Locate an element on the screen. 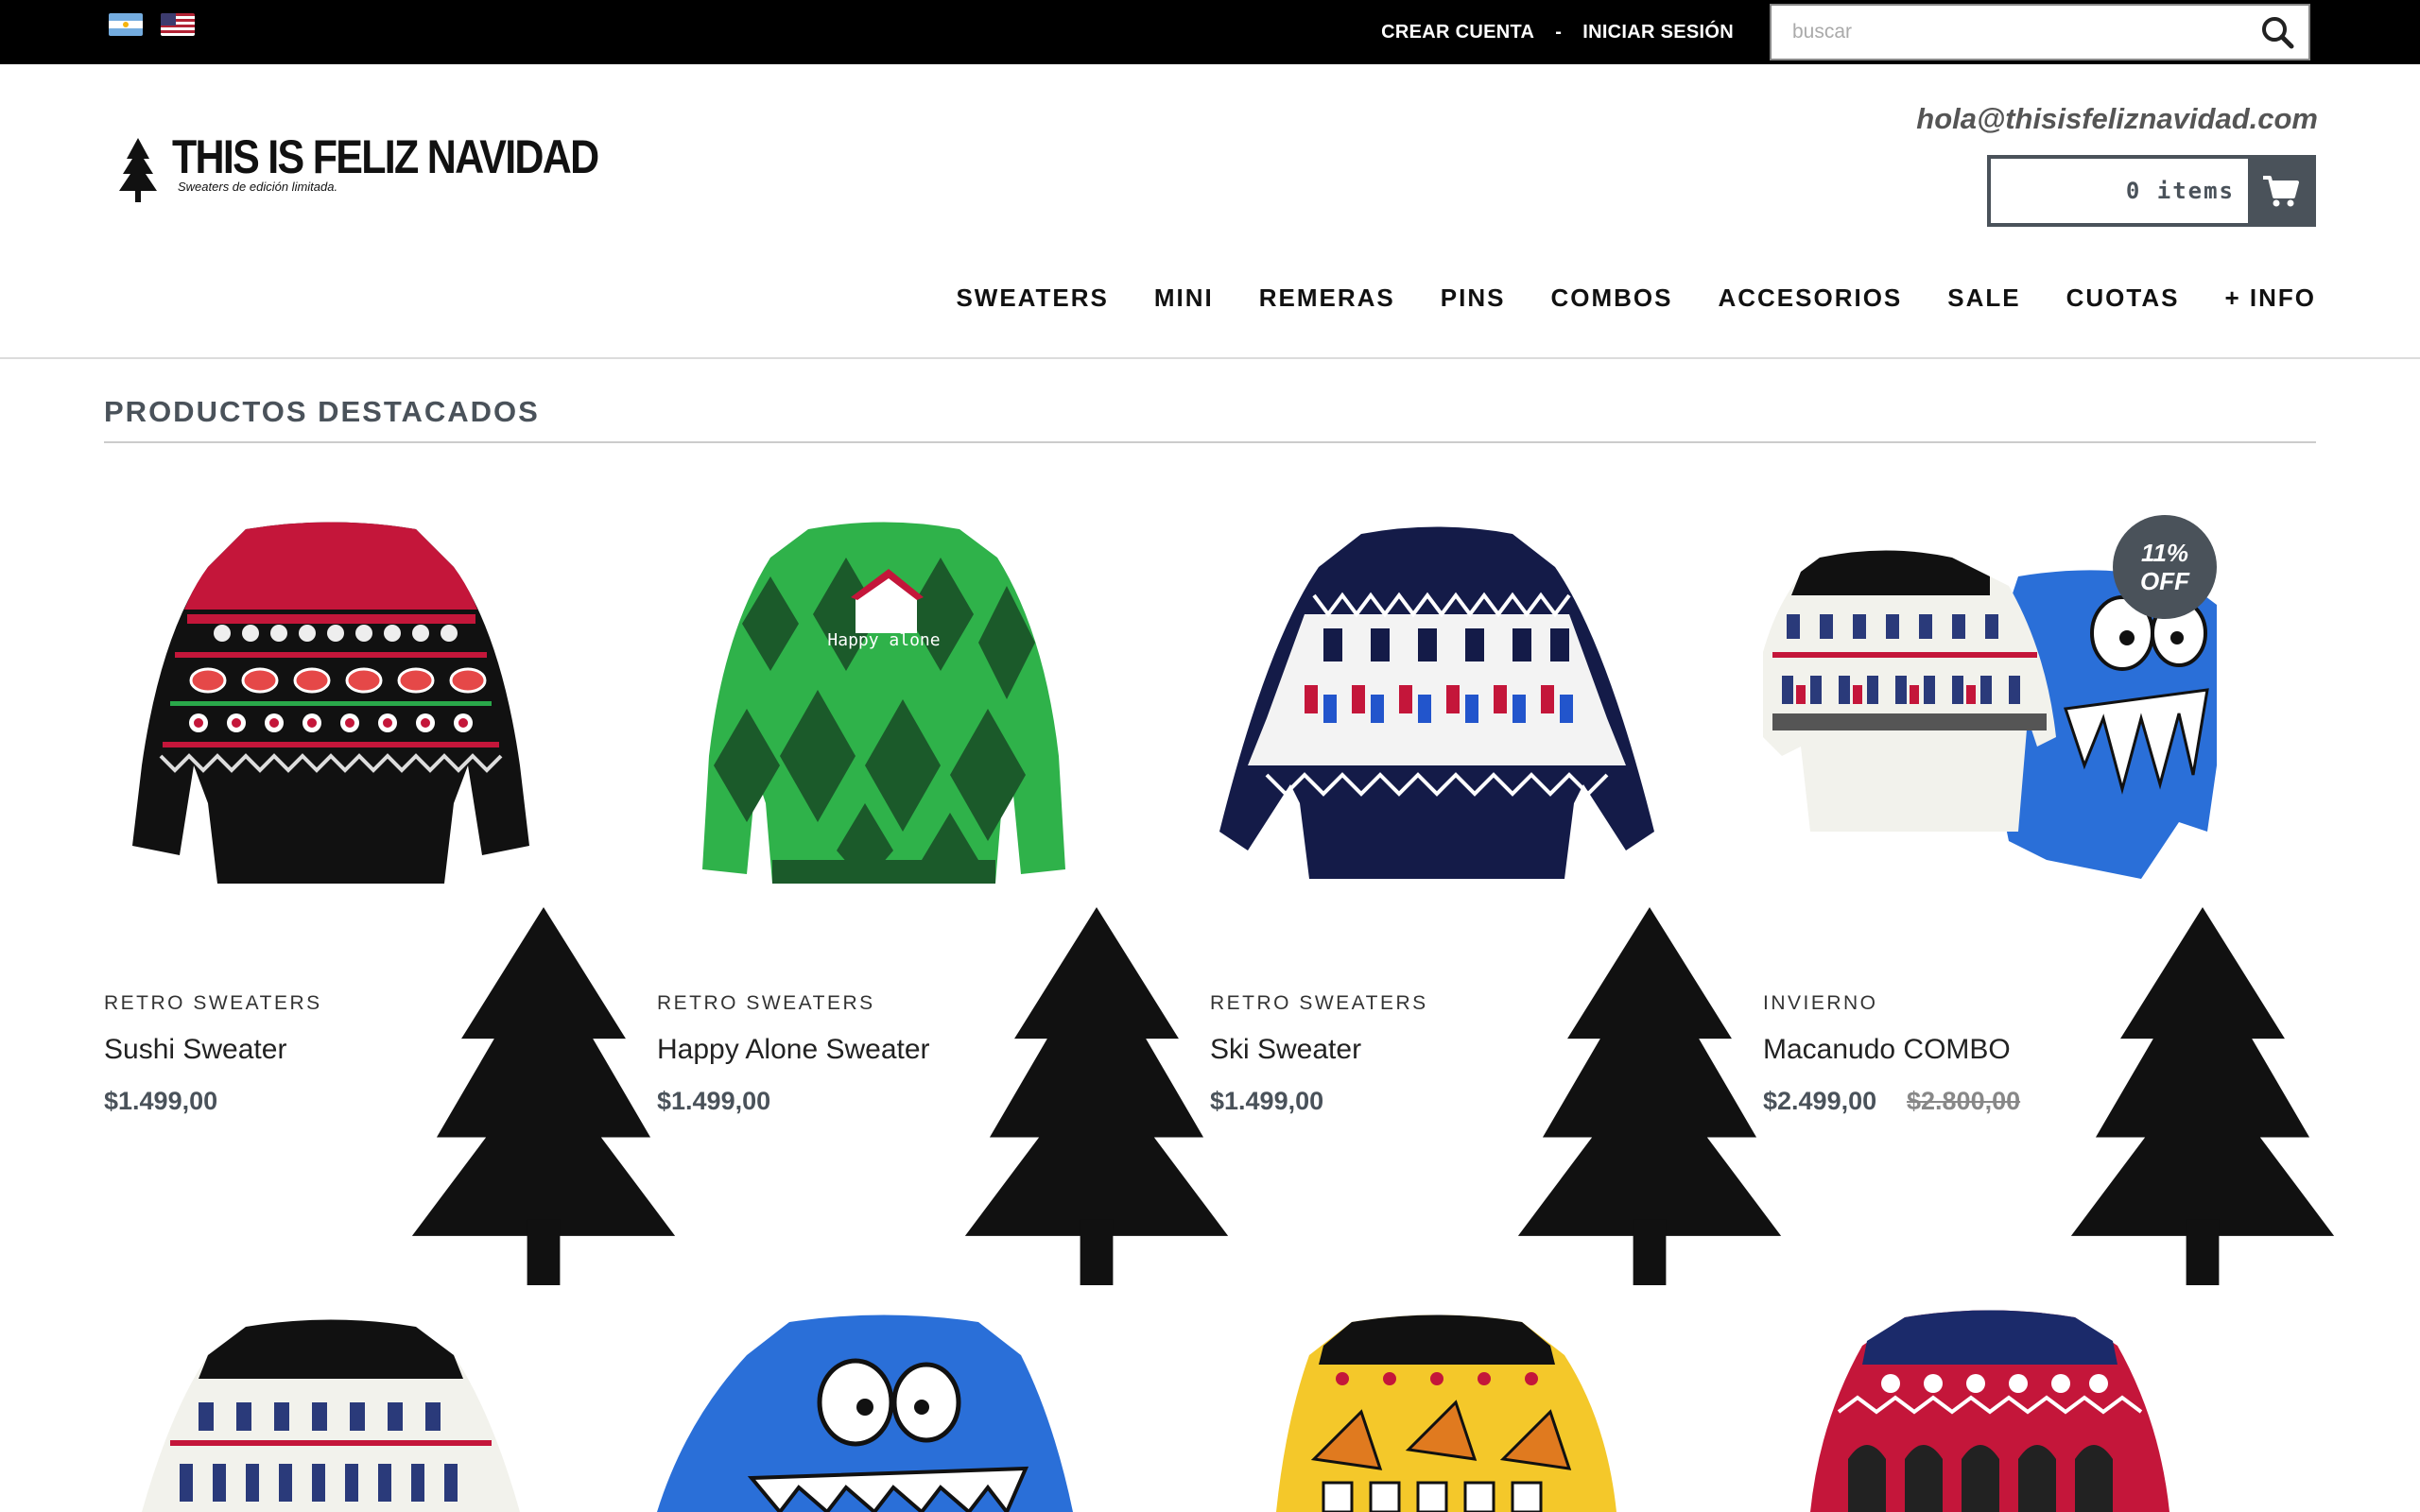 This screenshot has height=1512, width=2420. usa-flag-icon is located at coordinates (178, 24).